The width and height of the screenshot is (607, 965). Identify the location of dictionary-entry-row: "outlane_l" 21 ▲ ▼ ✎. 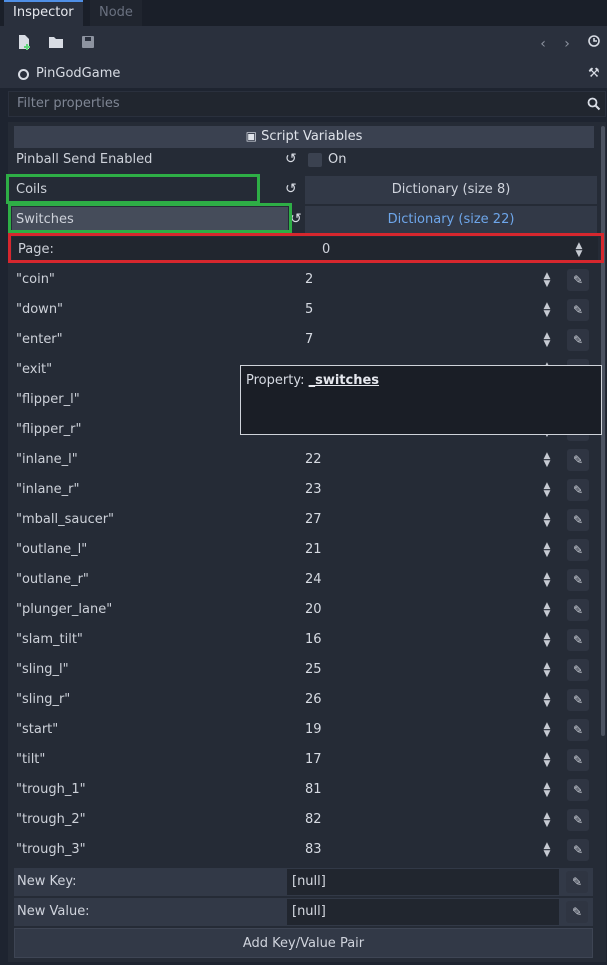
(305, 550).